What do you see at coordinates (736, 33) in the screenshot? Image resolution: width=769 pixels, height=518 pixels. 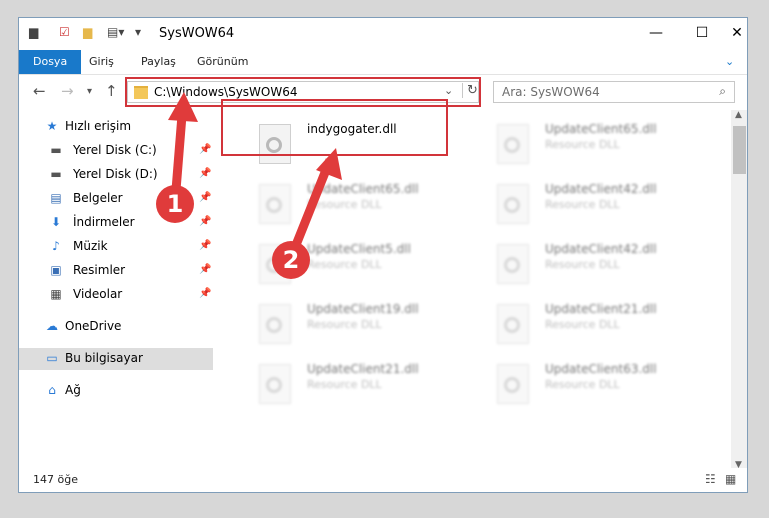 I see `close-button: ✕` at bounding box center [736, 33].